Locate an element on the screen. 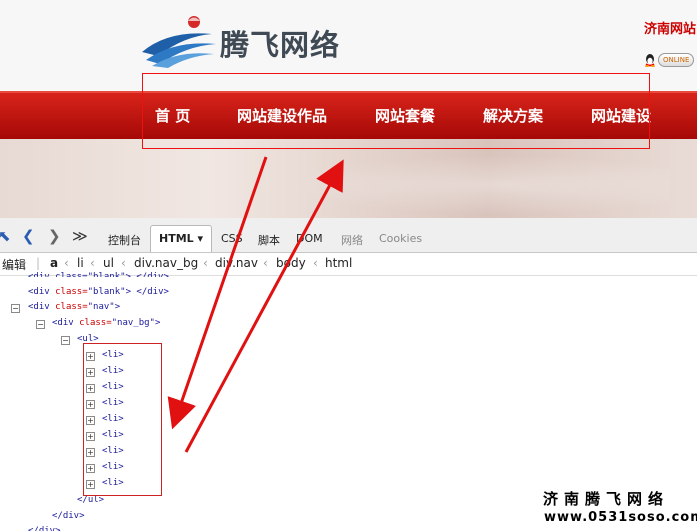  attr-value: "blank" is located at coordinates (106, 292).